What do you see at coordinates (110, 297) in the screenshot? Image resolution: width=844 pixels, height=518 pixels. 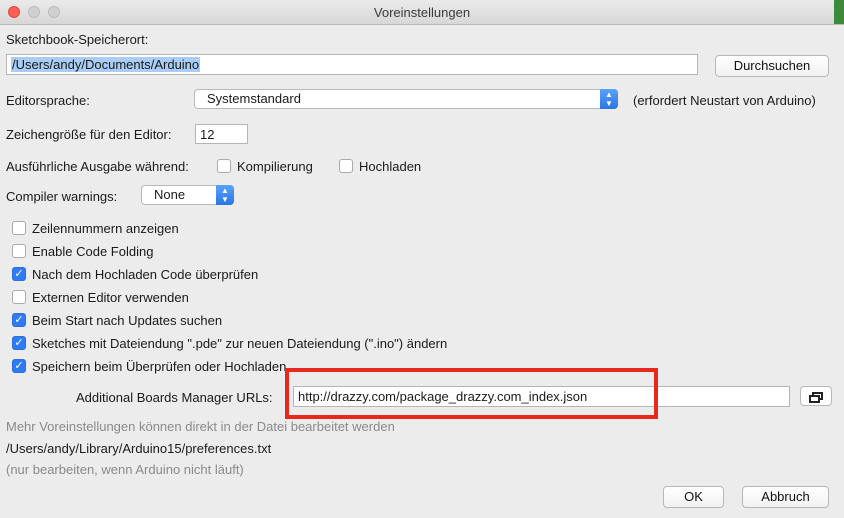 I see `option-external-editor-label: Externen Editor verwenden` at bounding box center [110, 297].